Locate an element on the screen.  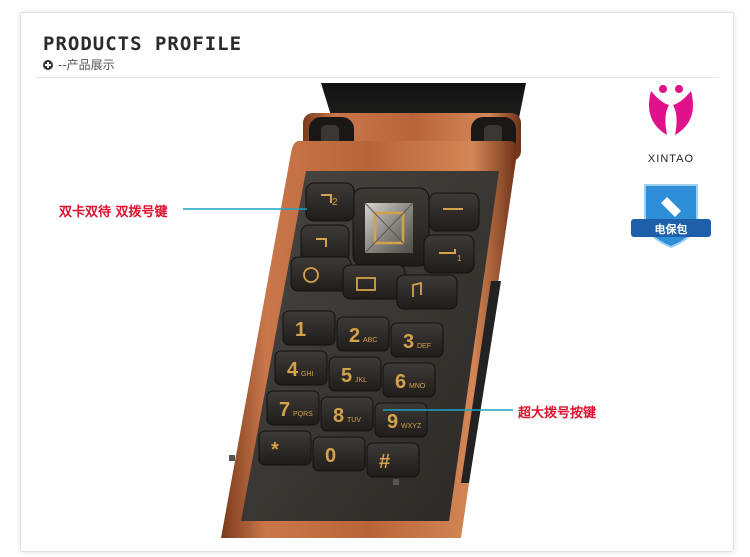
key-digit: 8 is located at coordinates (338, 416).